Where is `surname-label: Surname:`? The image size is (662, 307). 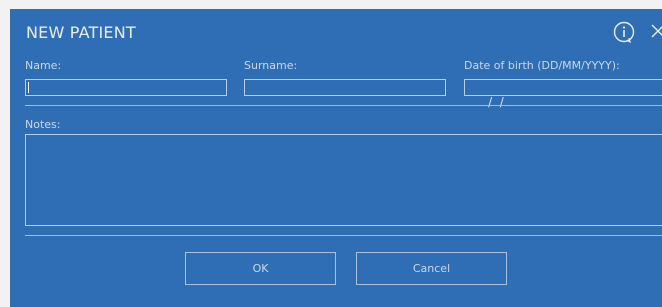 surname-label: Surname: is located at coordinates (271, 65).